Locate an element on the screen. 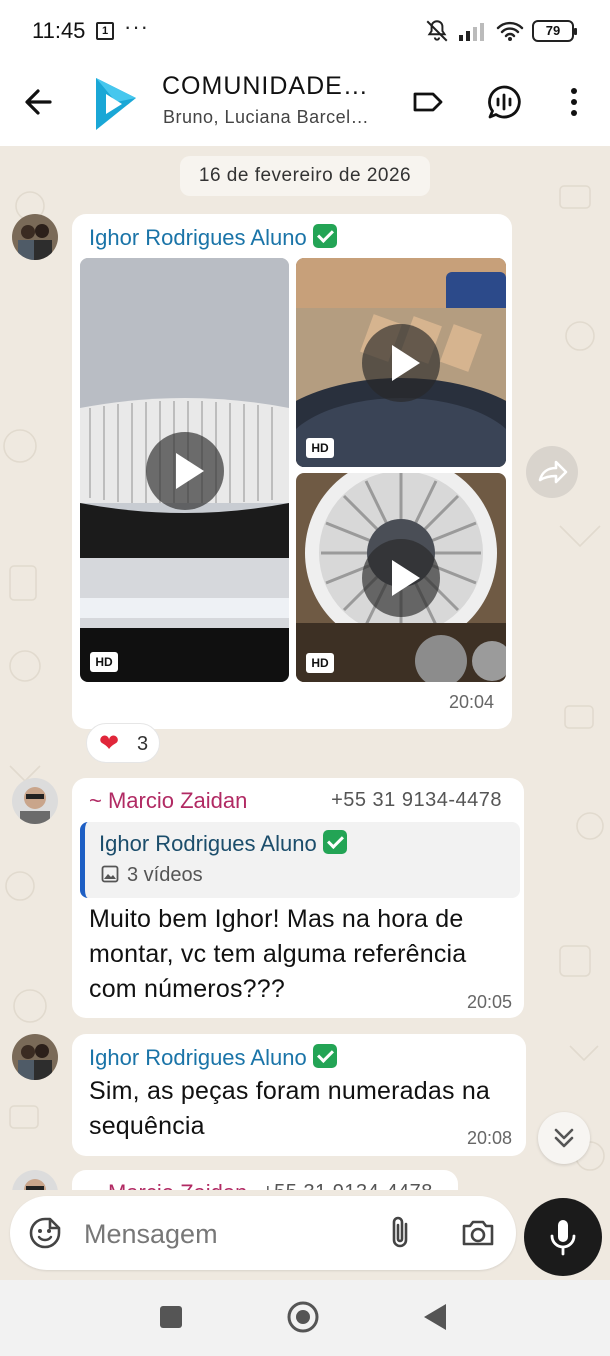 This screenshot has height=1356, width=610. back-arrow-icon is located at coordinates (40, 102).